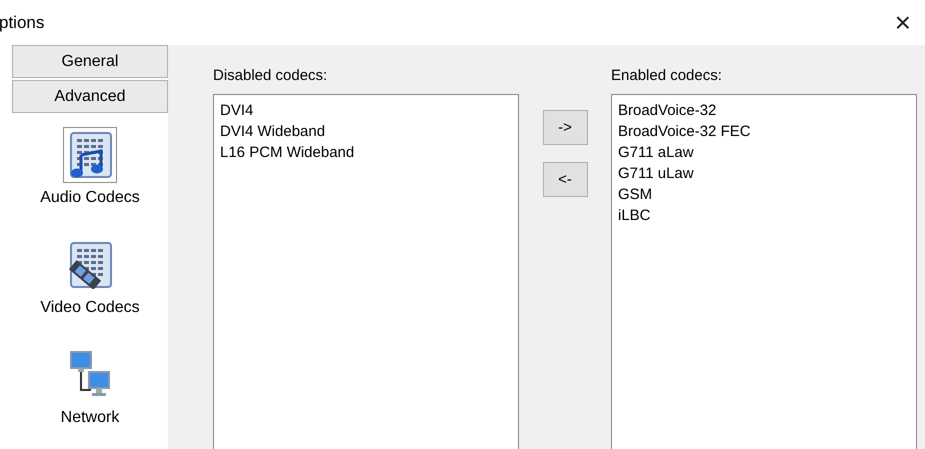 The image size is (925, 449). I want to click on list-item: iLBC, so click(764, 215).